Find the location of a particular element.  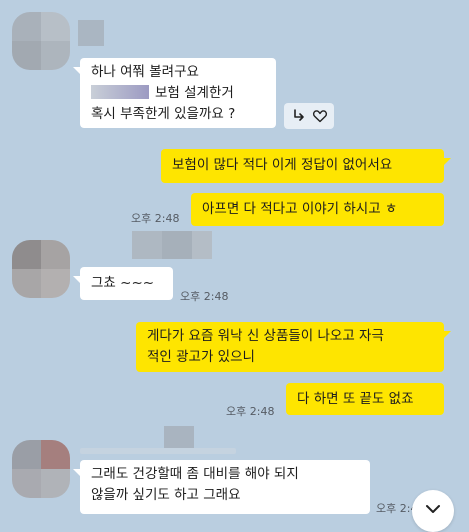

redacted-text is located at coordinates (120, 92).